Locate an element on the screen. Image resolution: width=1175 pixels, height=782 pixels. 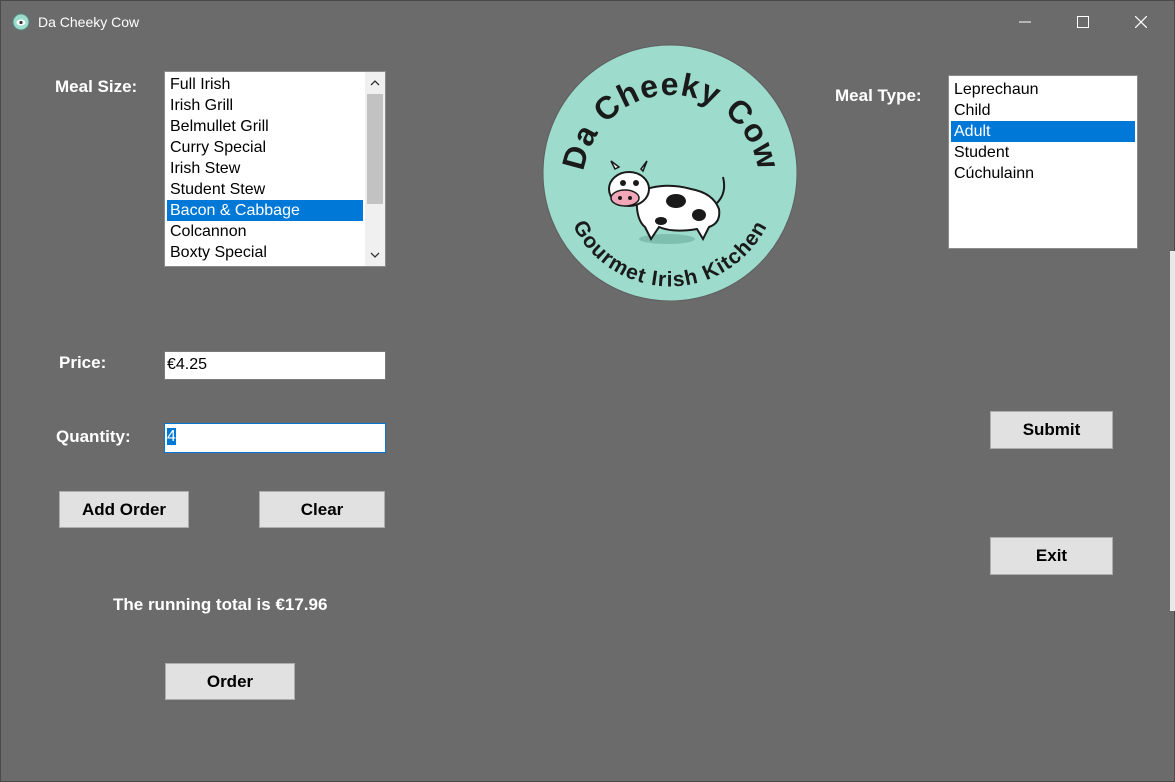
price-label: Price: is located at coordinates (83, 362).